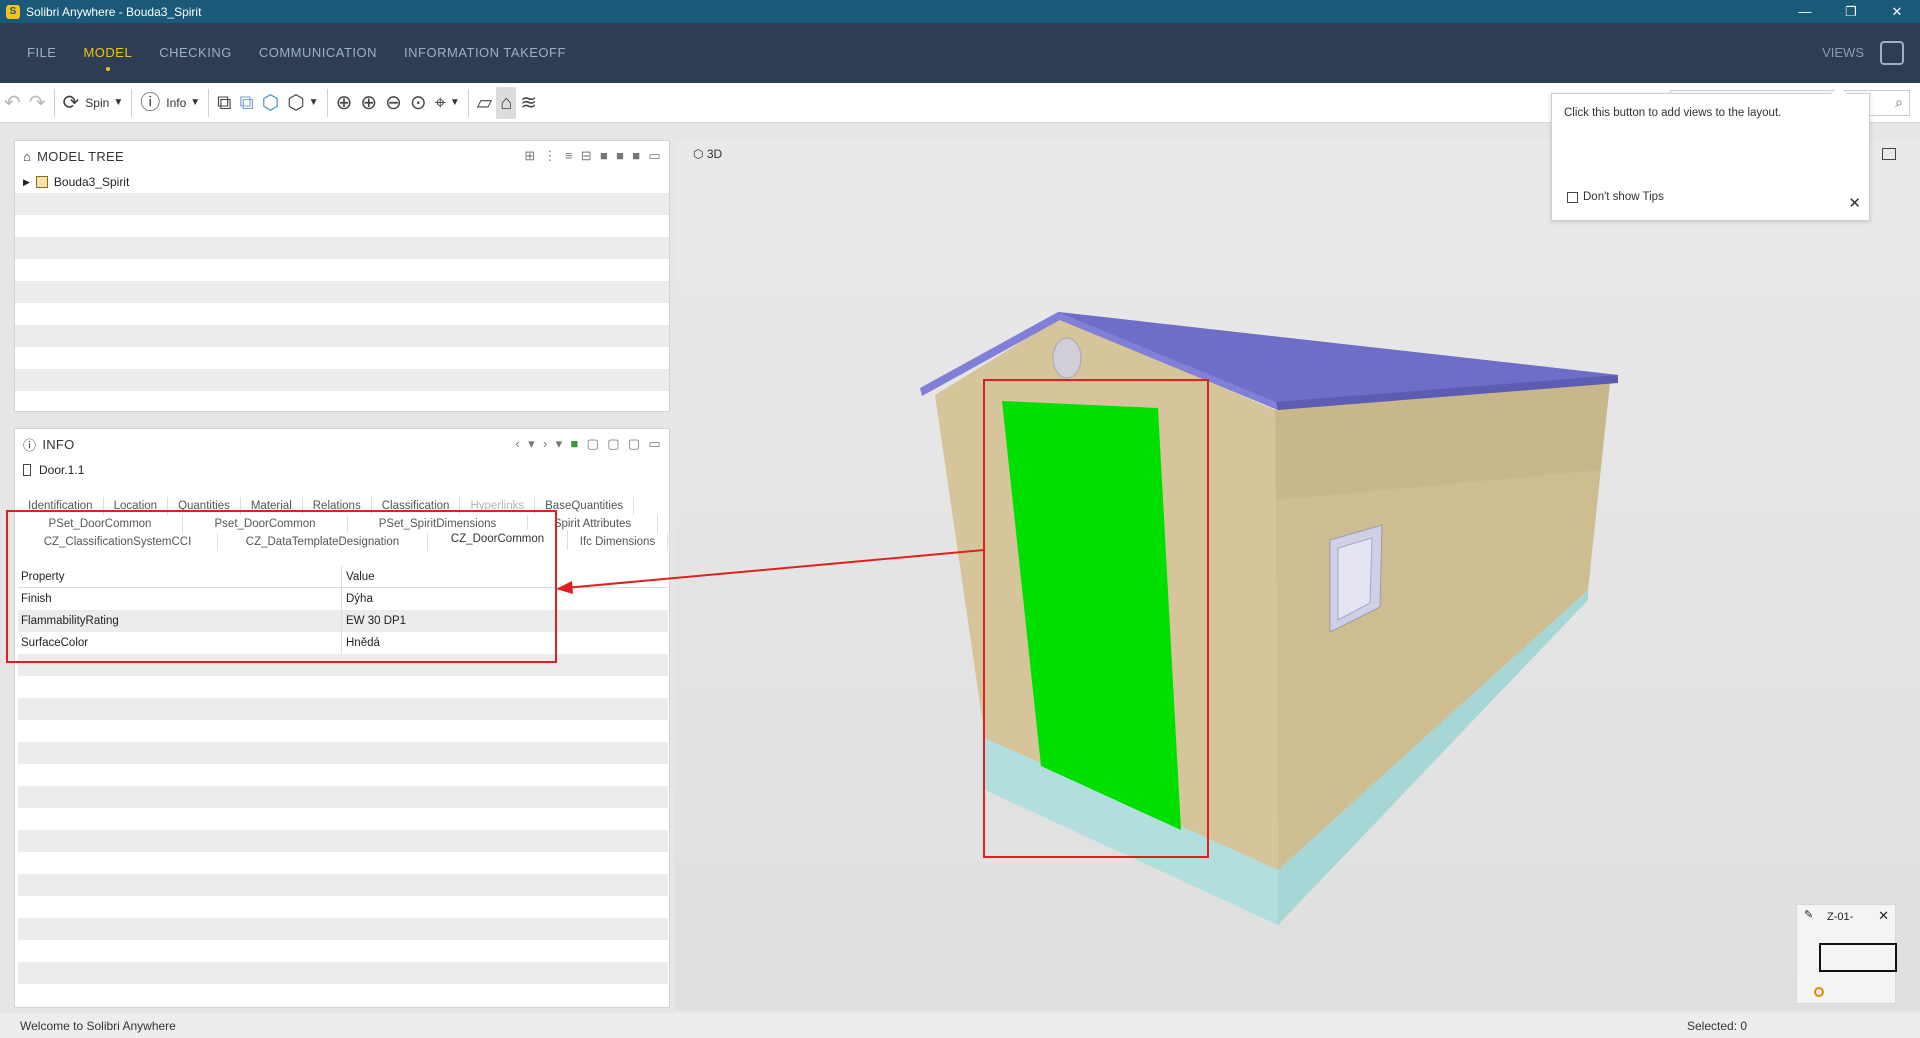 This screenshot has height=1038, width=1920. Describe the element at coordinates (98, 1026) in the screenshot. I see `status-message: Welcome to Solibri Anywhere` at that location.